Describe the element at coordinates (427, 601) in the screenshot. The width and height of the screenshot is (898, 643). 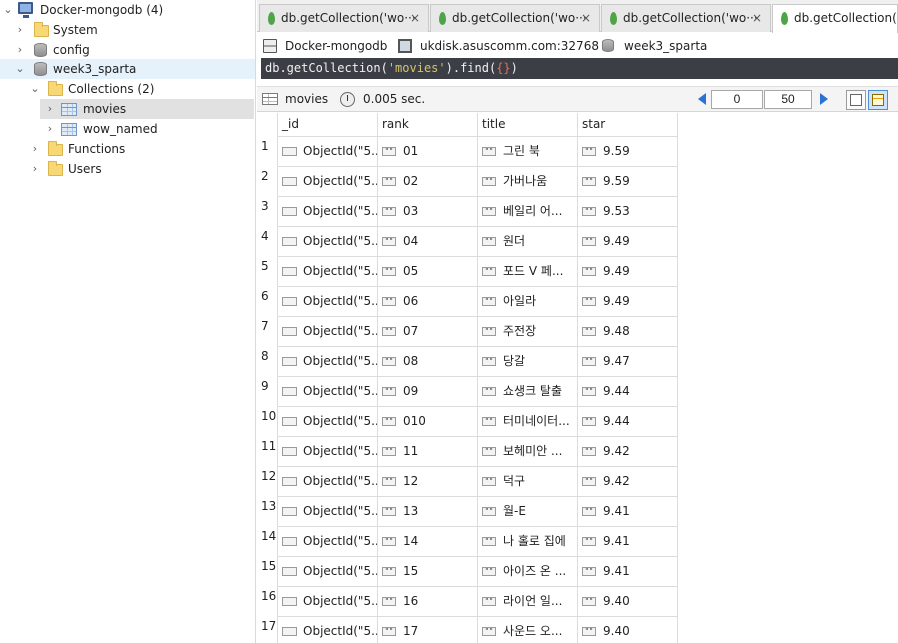
I see `cell-rank: "" 16` at that location.